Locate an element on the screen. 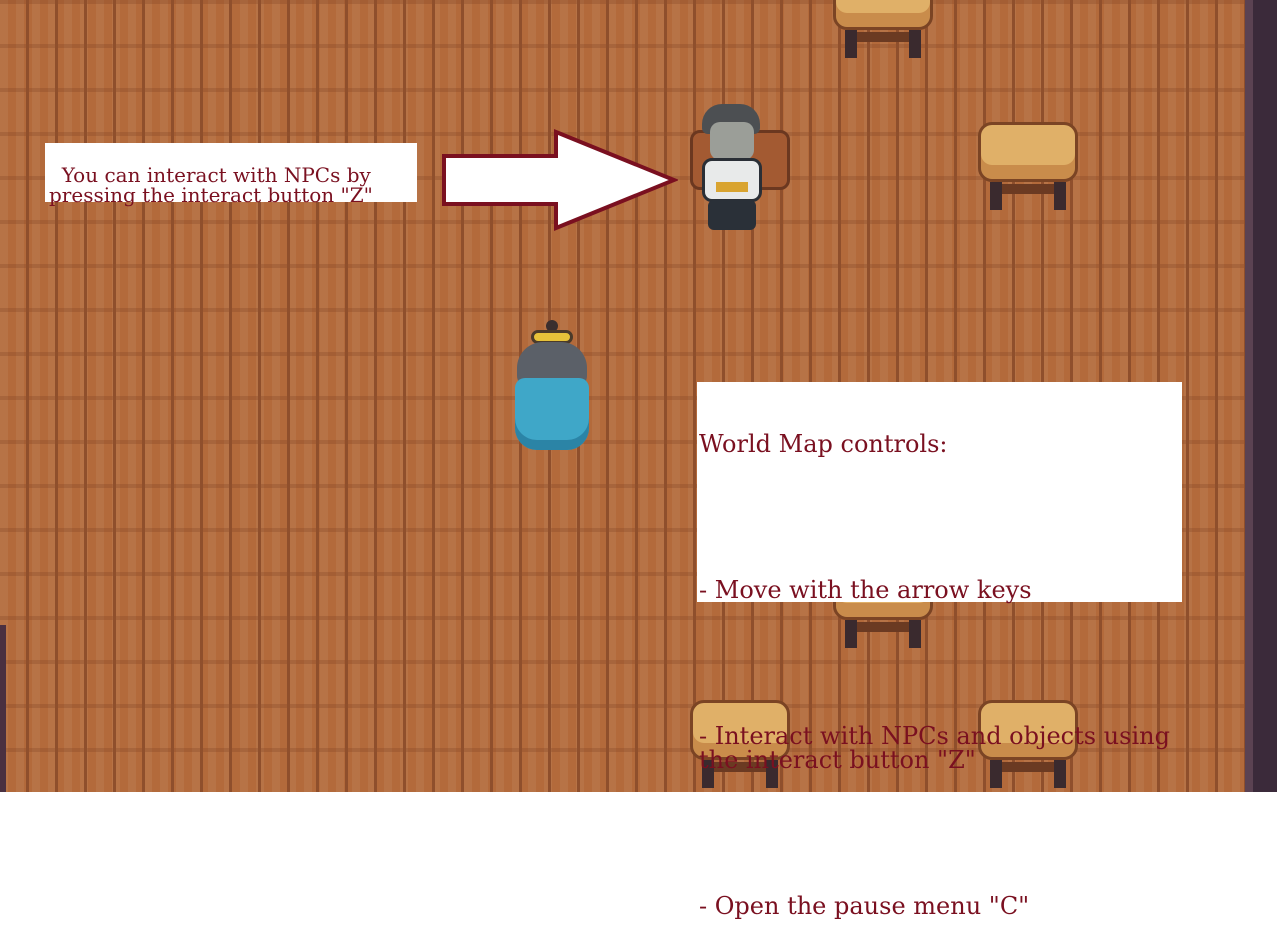  npc-character is located at coordinates (740, 167).